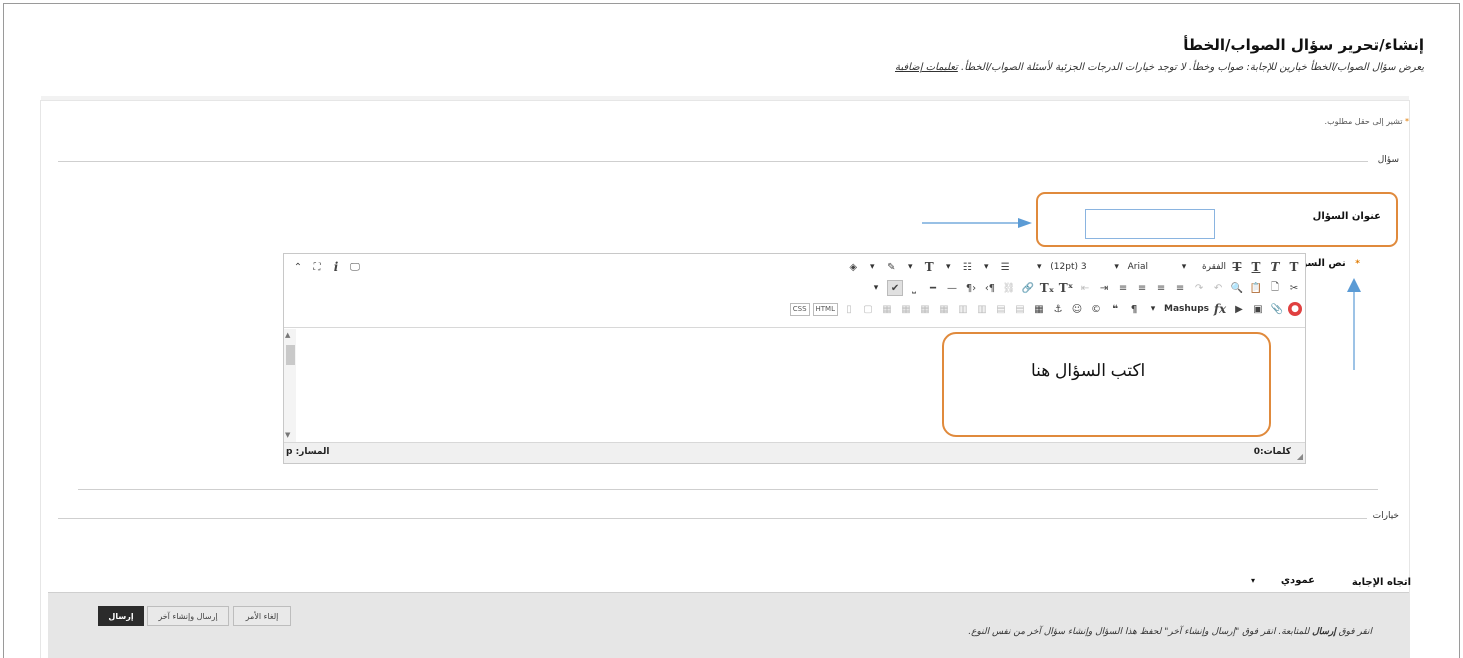 This screenshot has height=658, width=1463. Describe the element at coordinates (1047, 288) in the screenshot. I see `subscript-icon: Tₓ` at that location.